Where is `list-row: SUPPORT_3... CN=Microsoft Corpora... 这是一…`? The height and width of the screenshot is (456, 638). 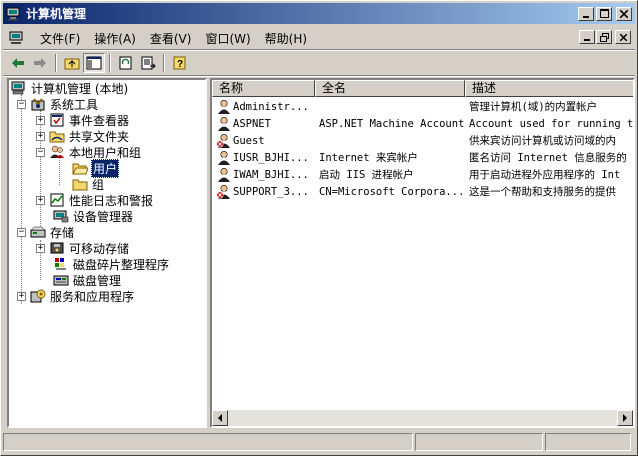
list-row: SUPPORT_3... CN=Microsoft Corpora... 这是一… is located at coordinates (422, 191).